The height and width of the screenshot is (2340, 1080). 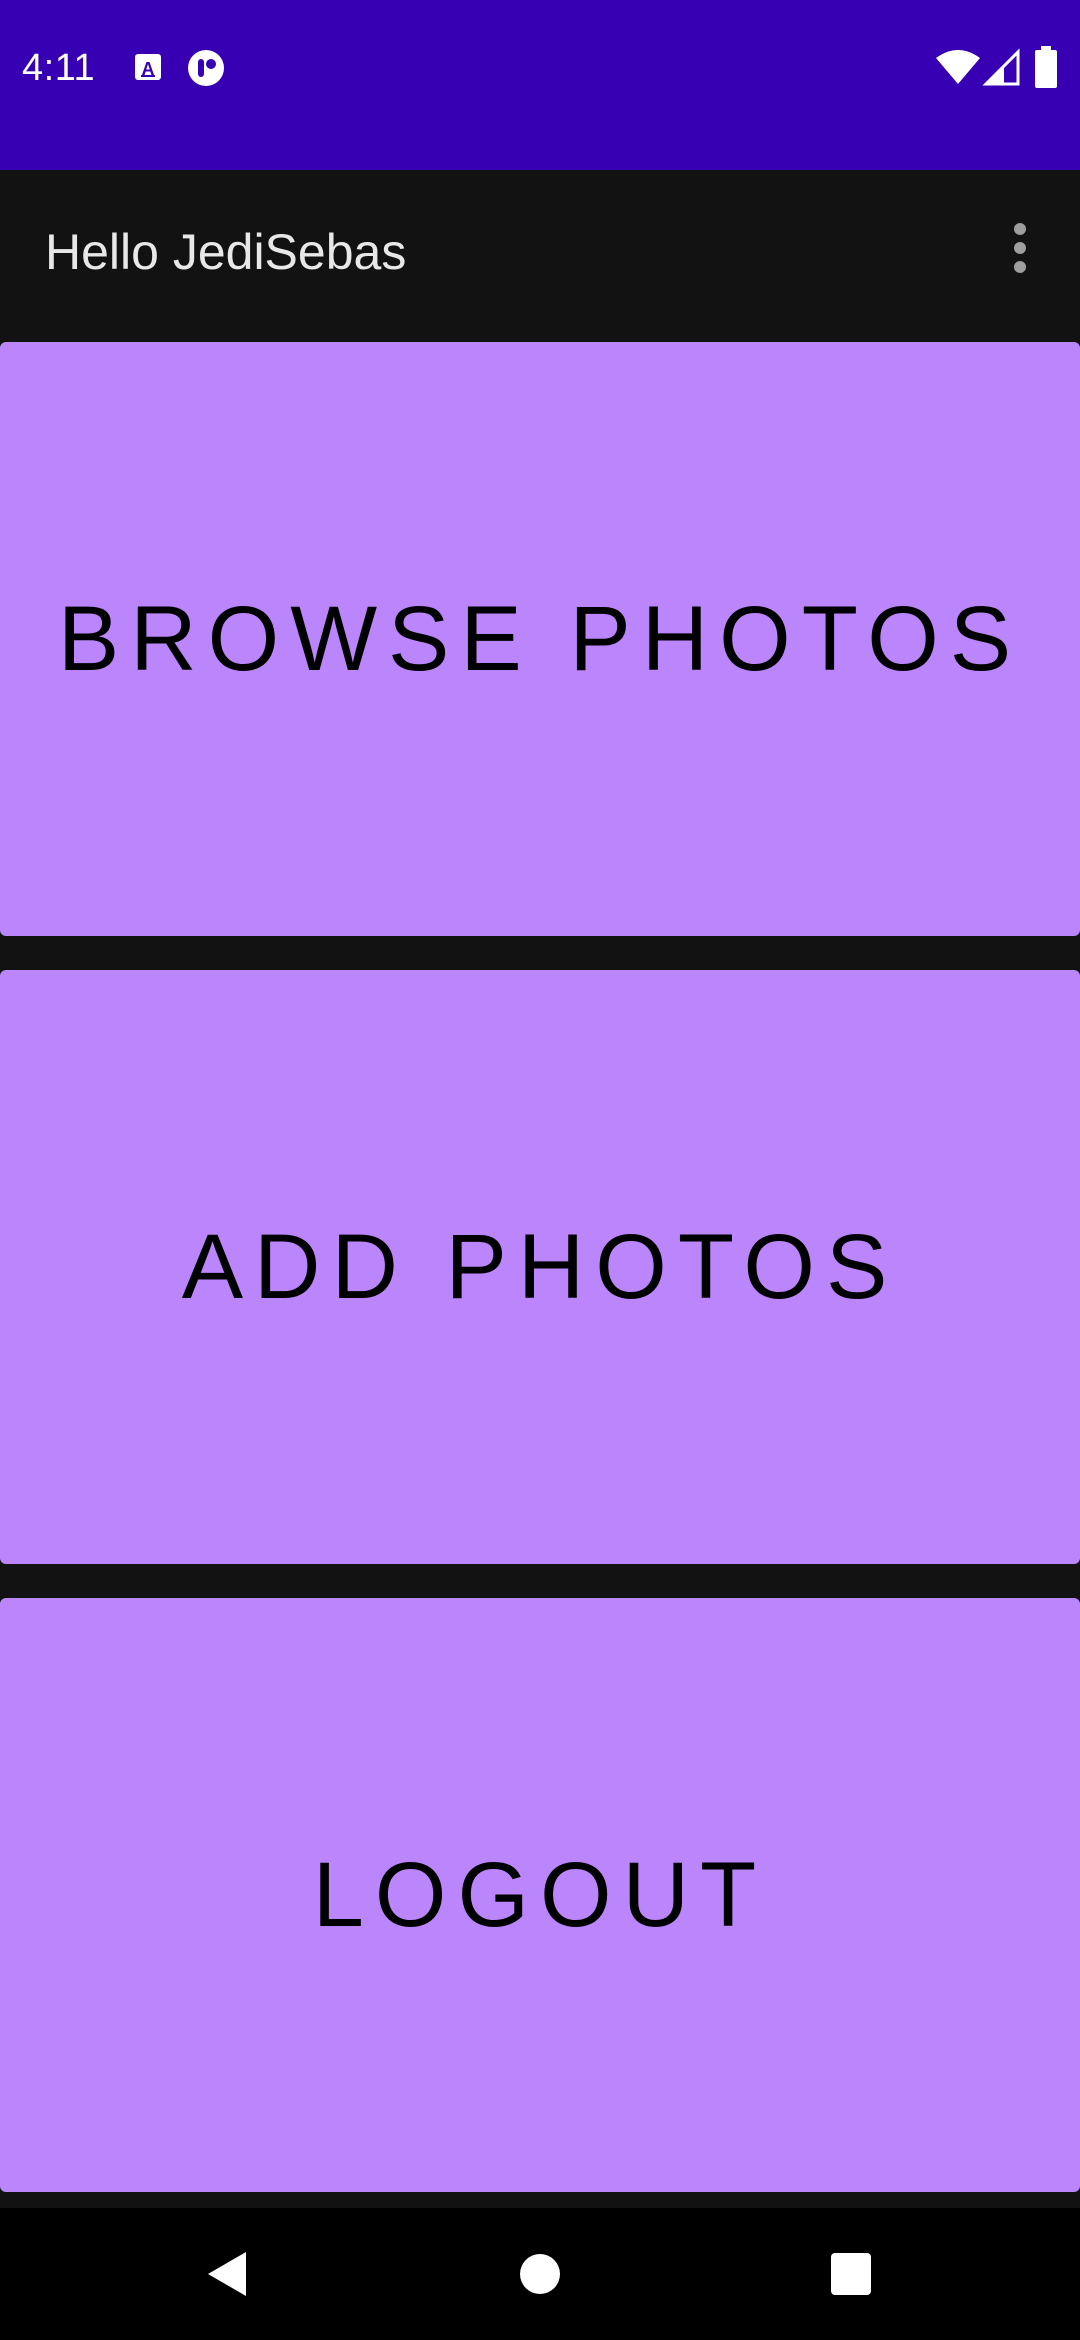 I want to click on circle-notification-icon, so click(x=206, y=68).